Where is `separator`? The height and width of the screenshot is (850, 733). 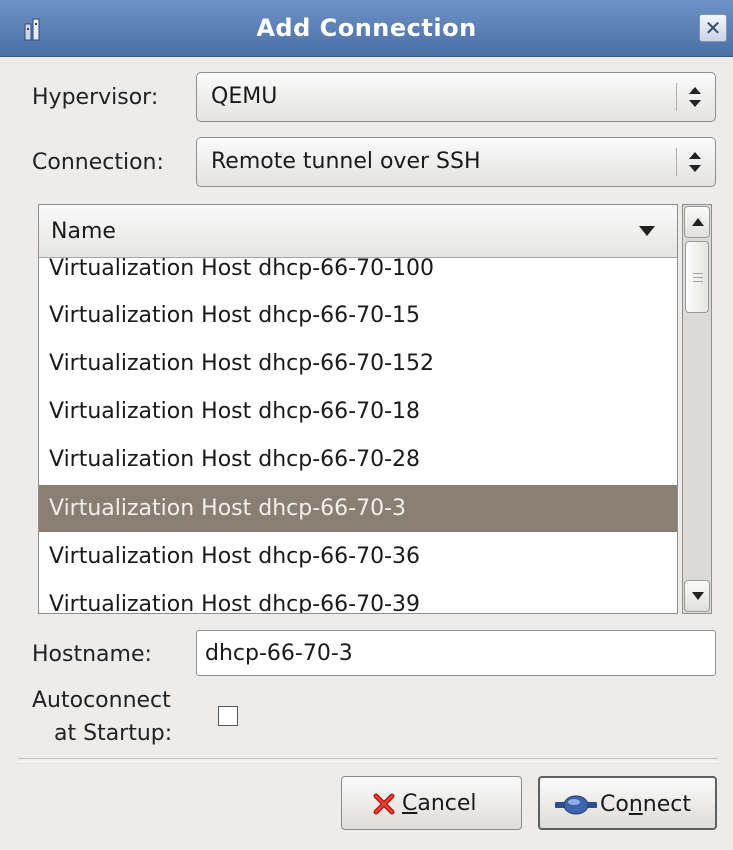 separator is located at coordinates (368, 760).